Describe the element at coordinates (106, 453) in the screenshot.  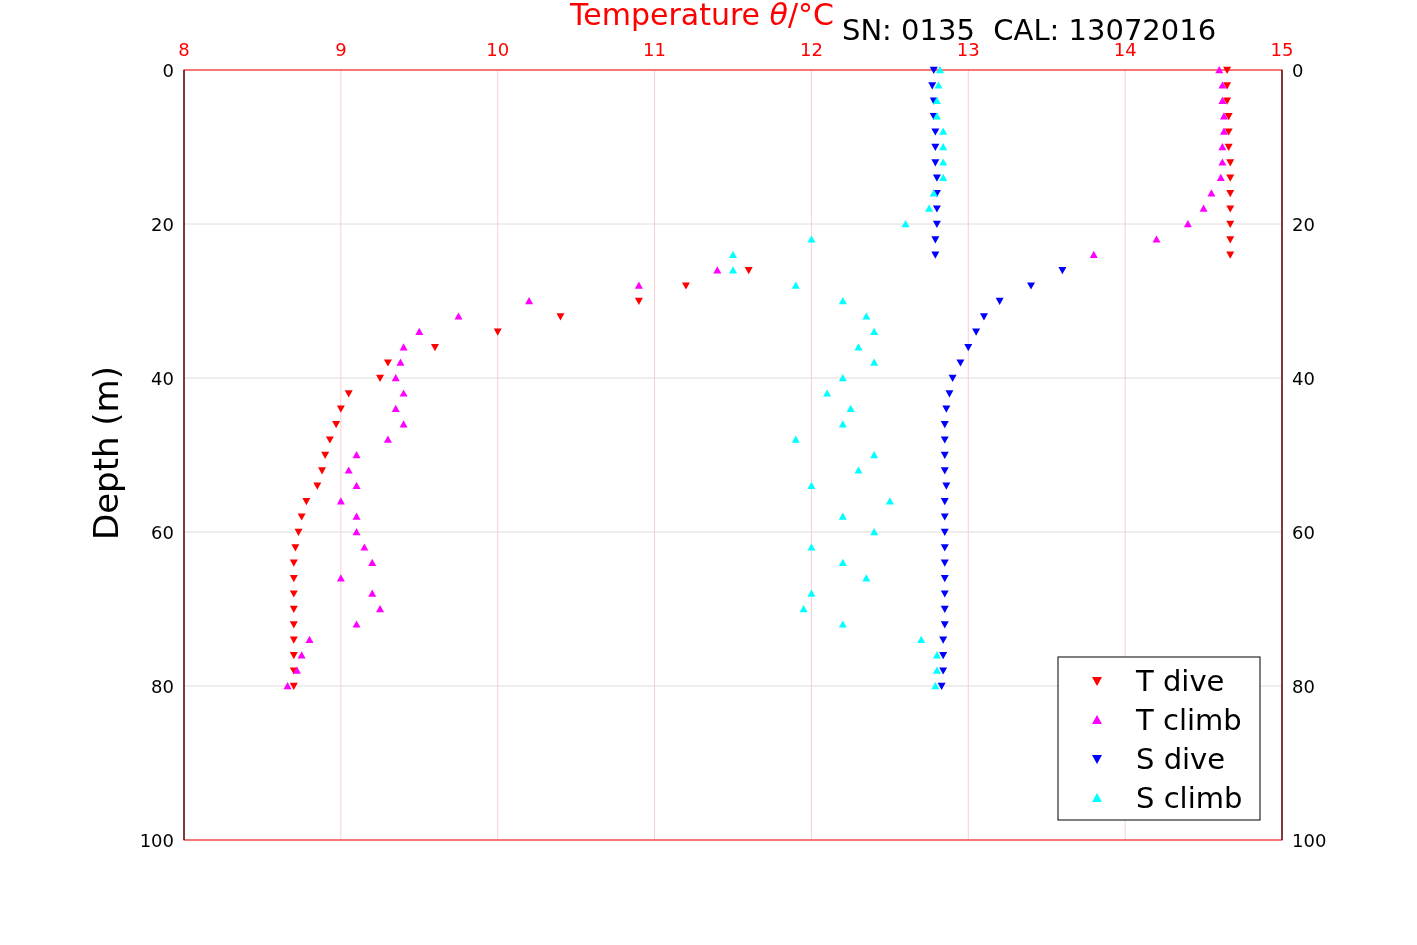
I see `y-axis-label: Depth (m)` at that location.